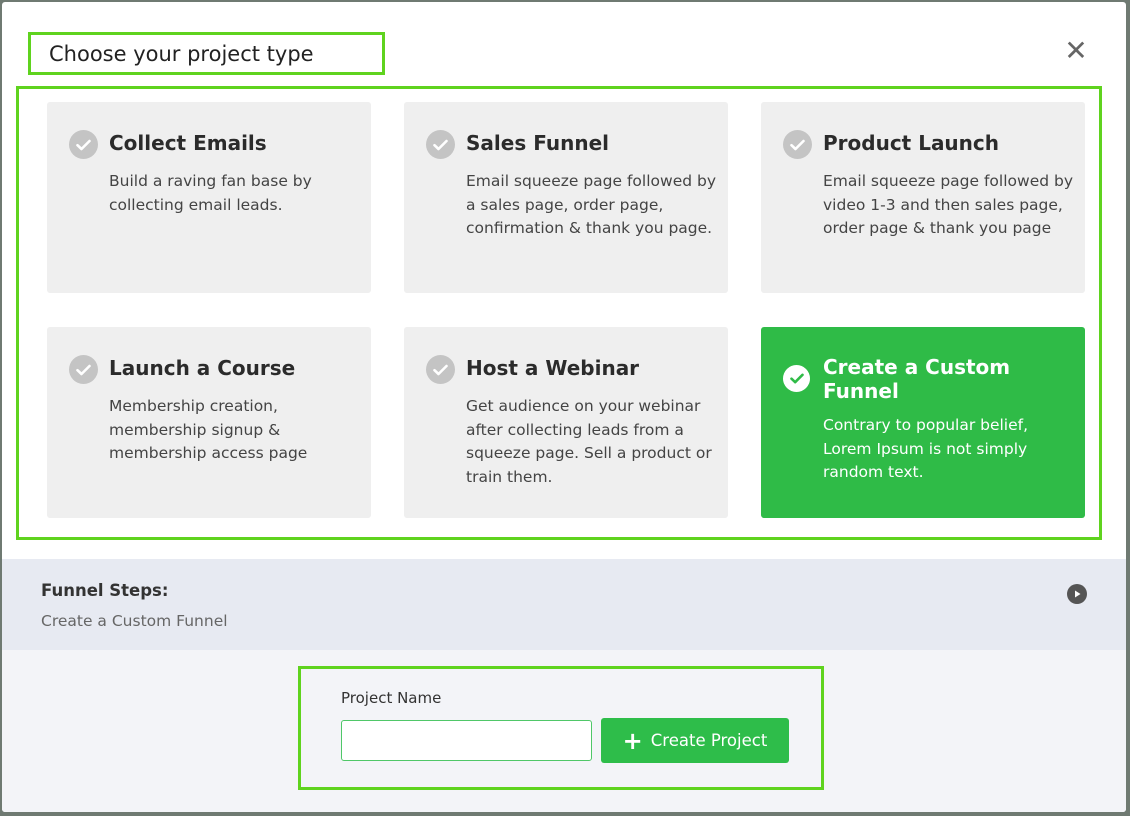  What do you see at coordinates (553, 368) in the screenshot?
I see `card-title: Host a Webinar` at bounding box center [553, 368].